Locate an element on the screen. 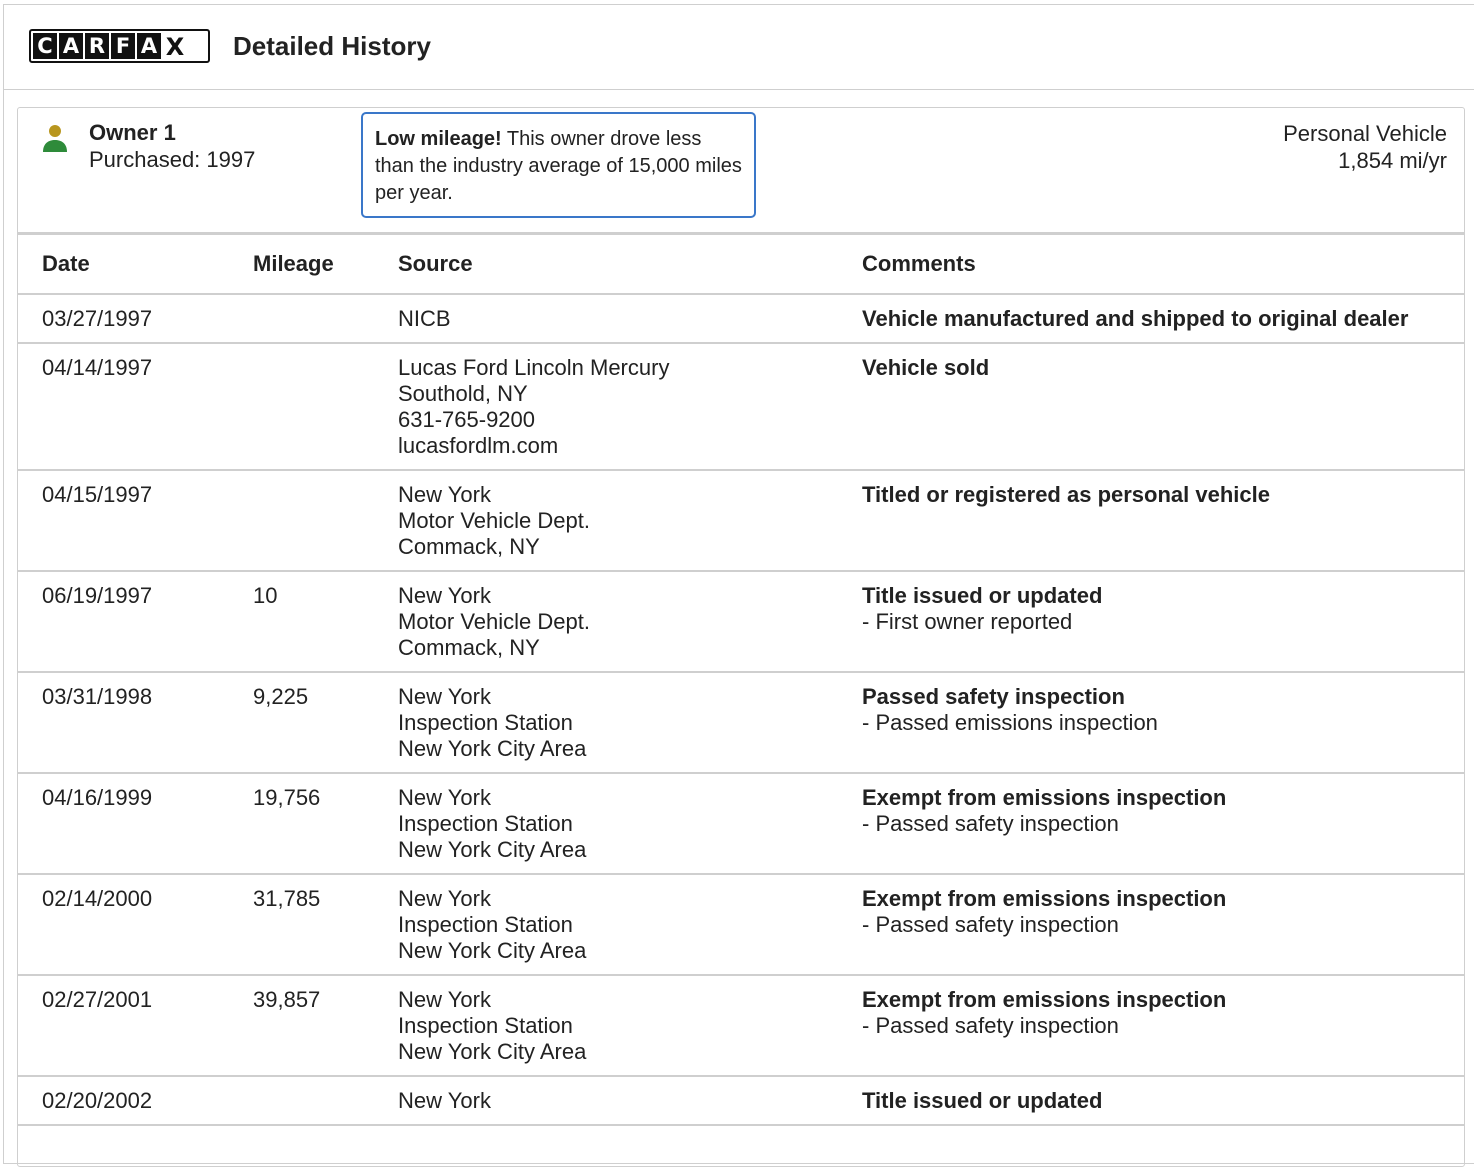 The width and height of the screenshot is (1474, 1167). cell-date: 02/20/2002 is located at coordinates (135, 1101).